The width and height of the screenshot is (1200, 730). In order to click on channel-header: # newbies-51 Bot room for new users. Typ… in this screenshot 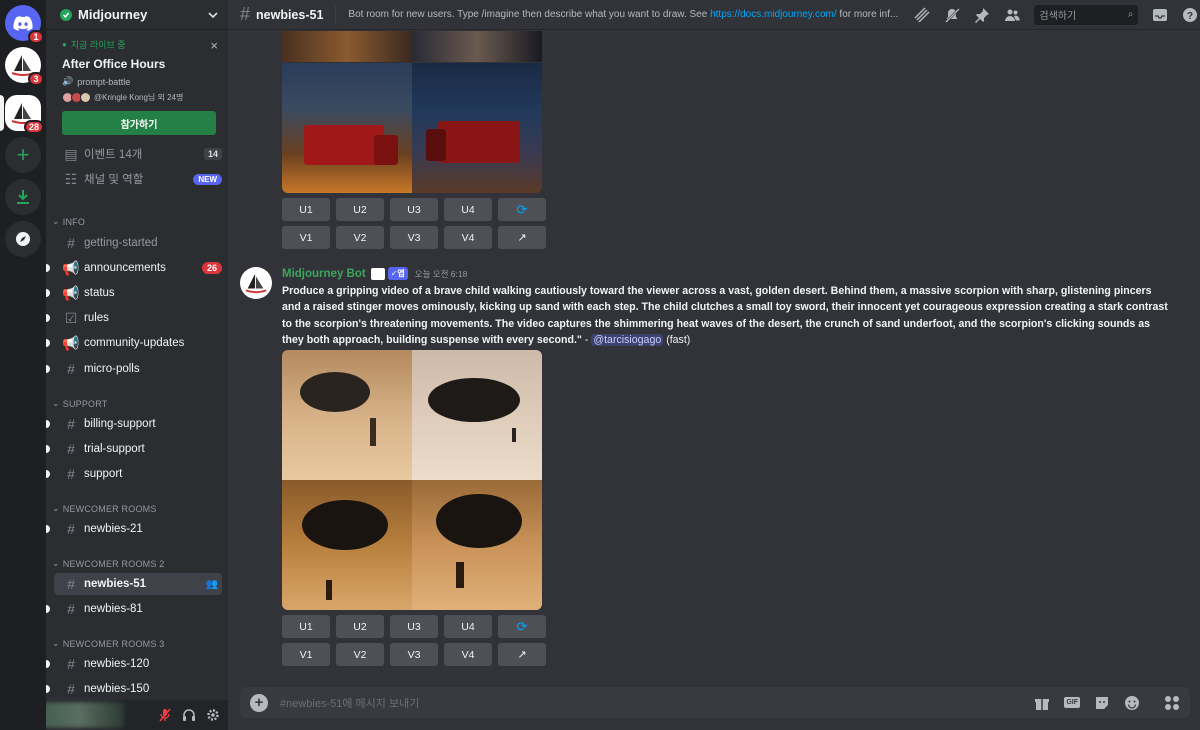, I will do `click(714, 15)`.